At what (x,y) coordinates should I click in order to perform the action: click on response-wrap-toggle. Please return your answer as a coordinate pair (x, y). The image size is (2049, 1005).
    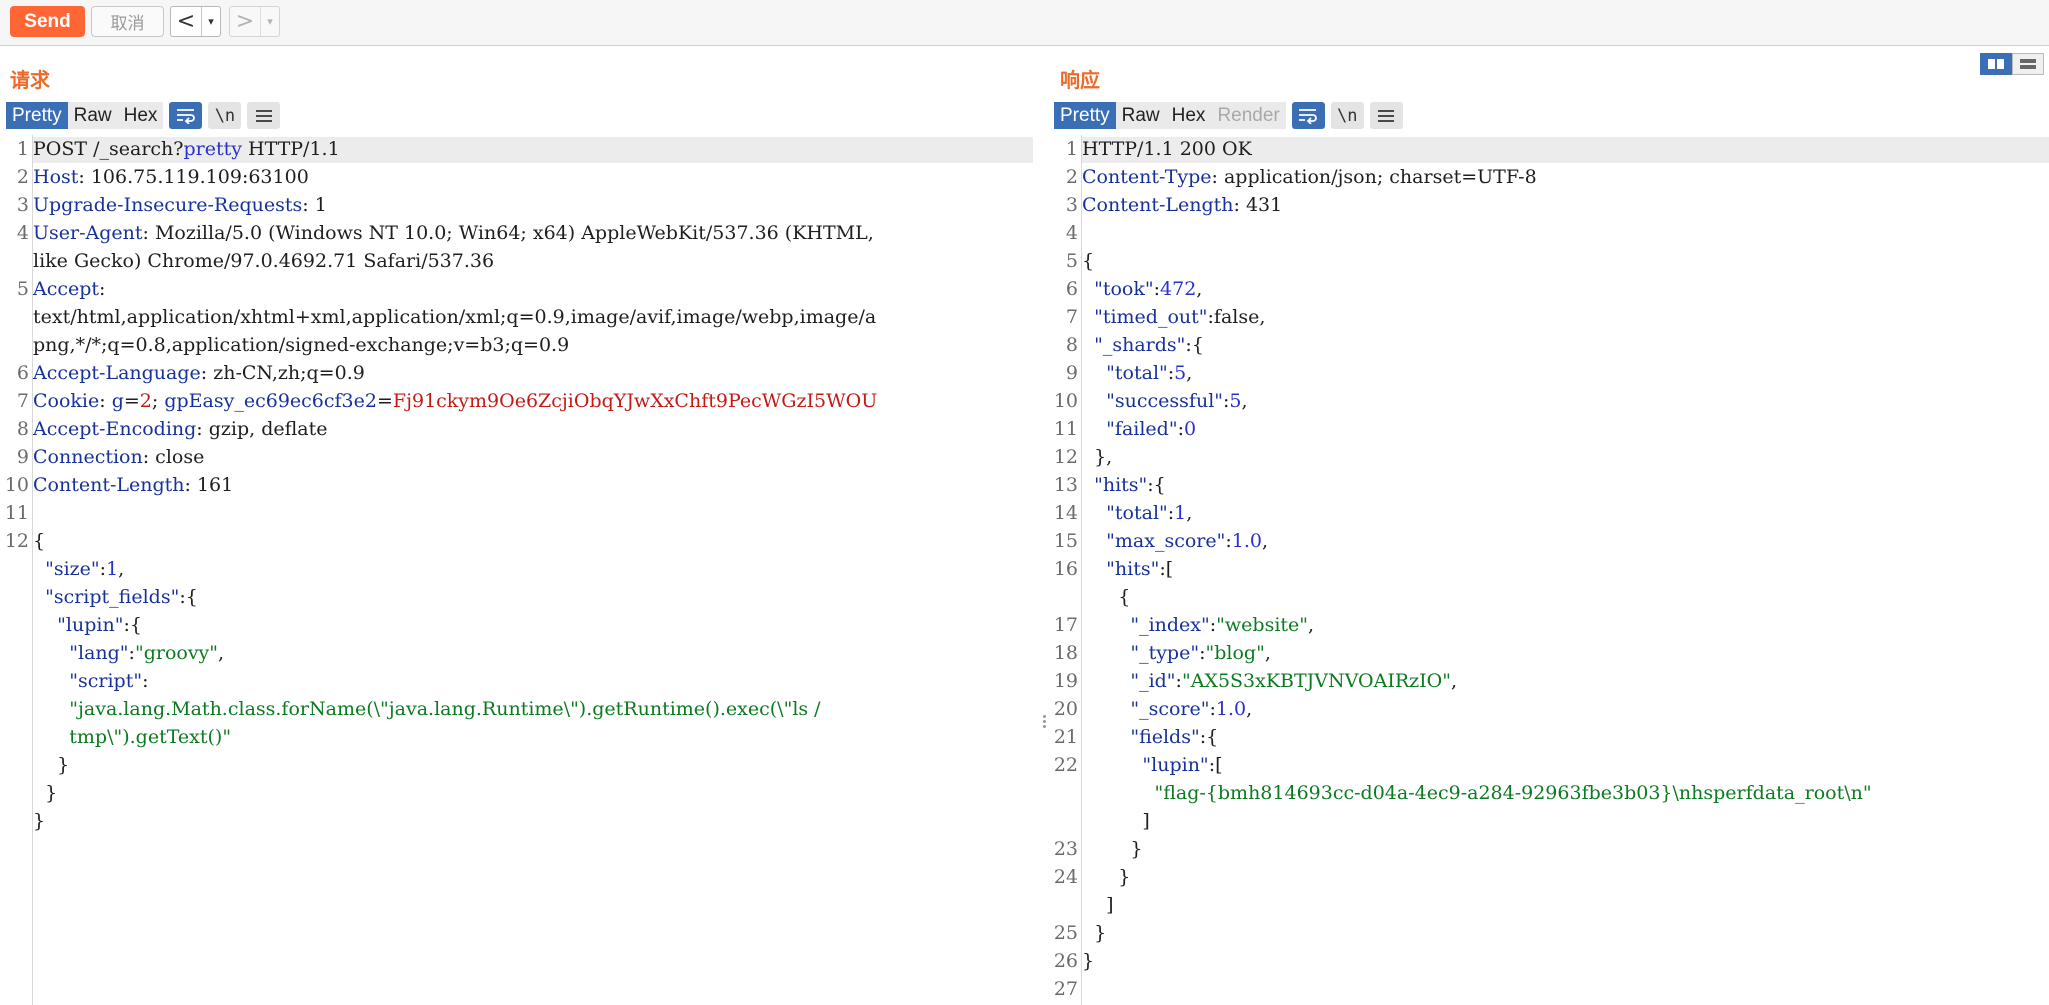
    Looking at the image, I should click on (1308, 115).